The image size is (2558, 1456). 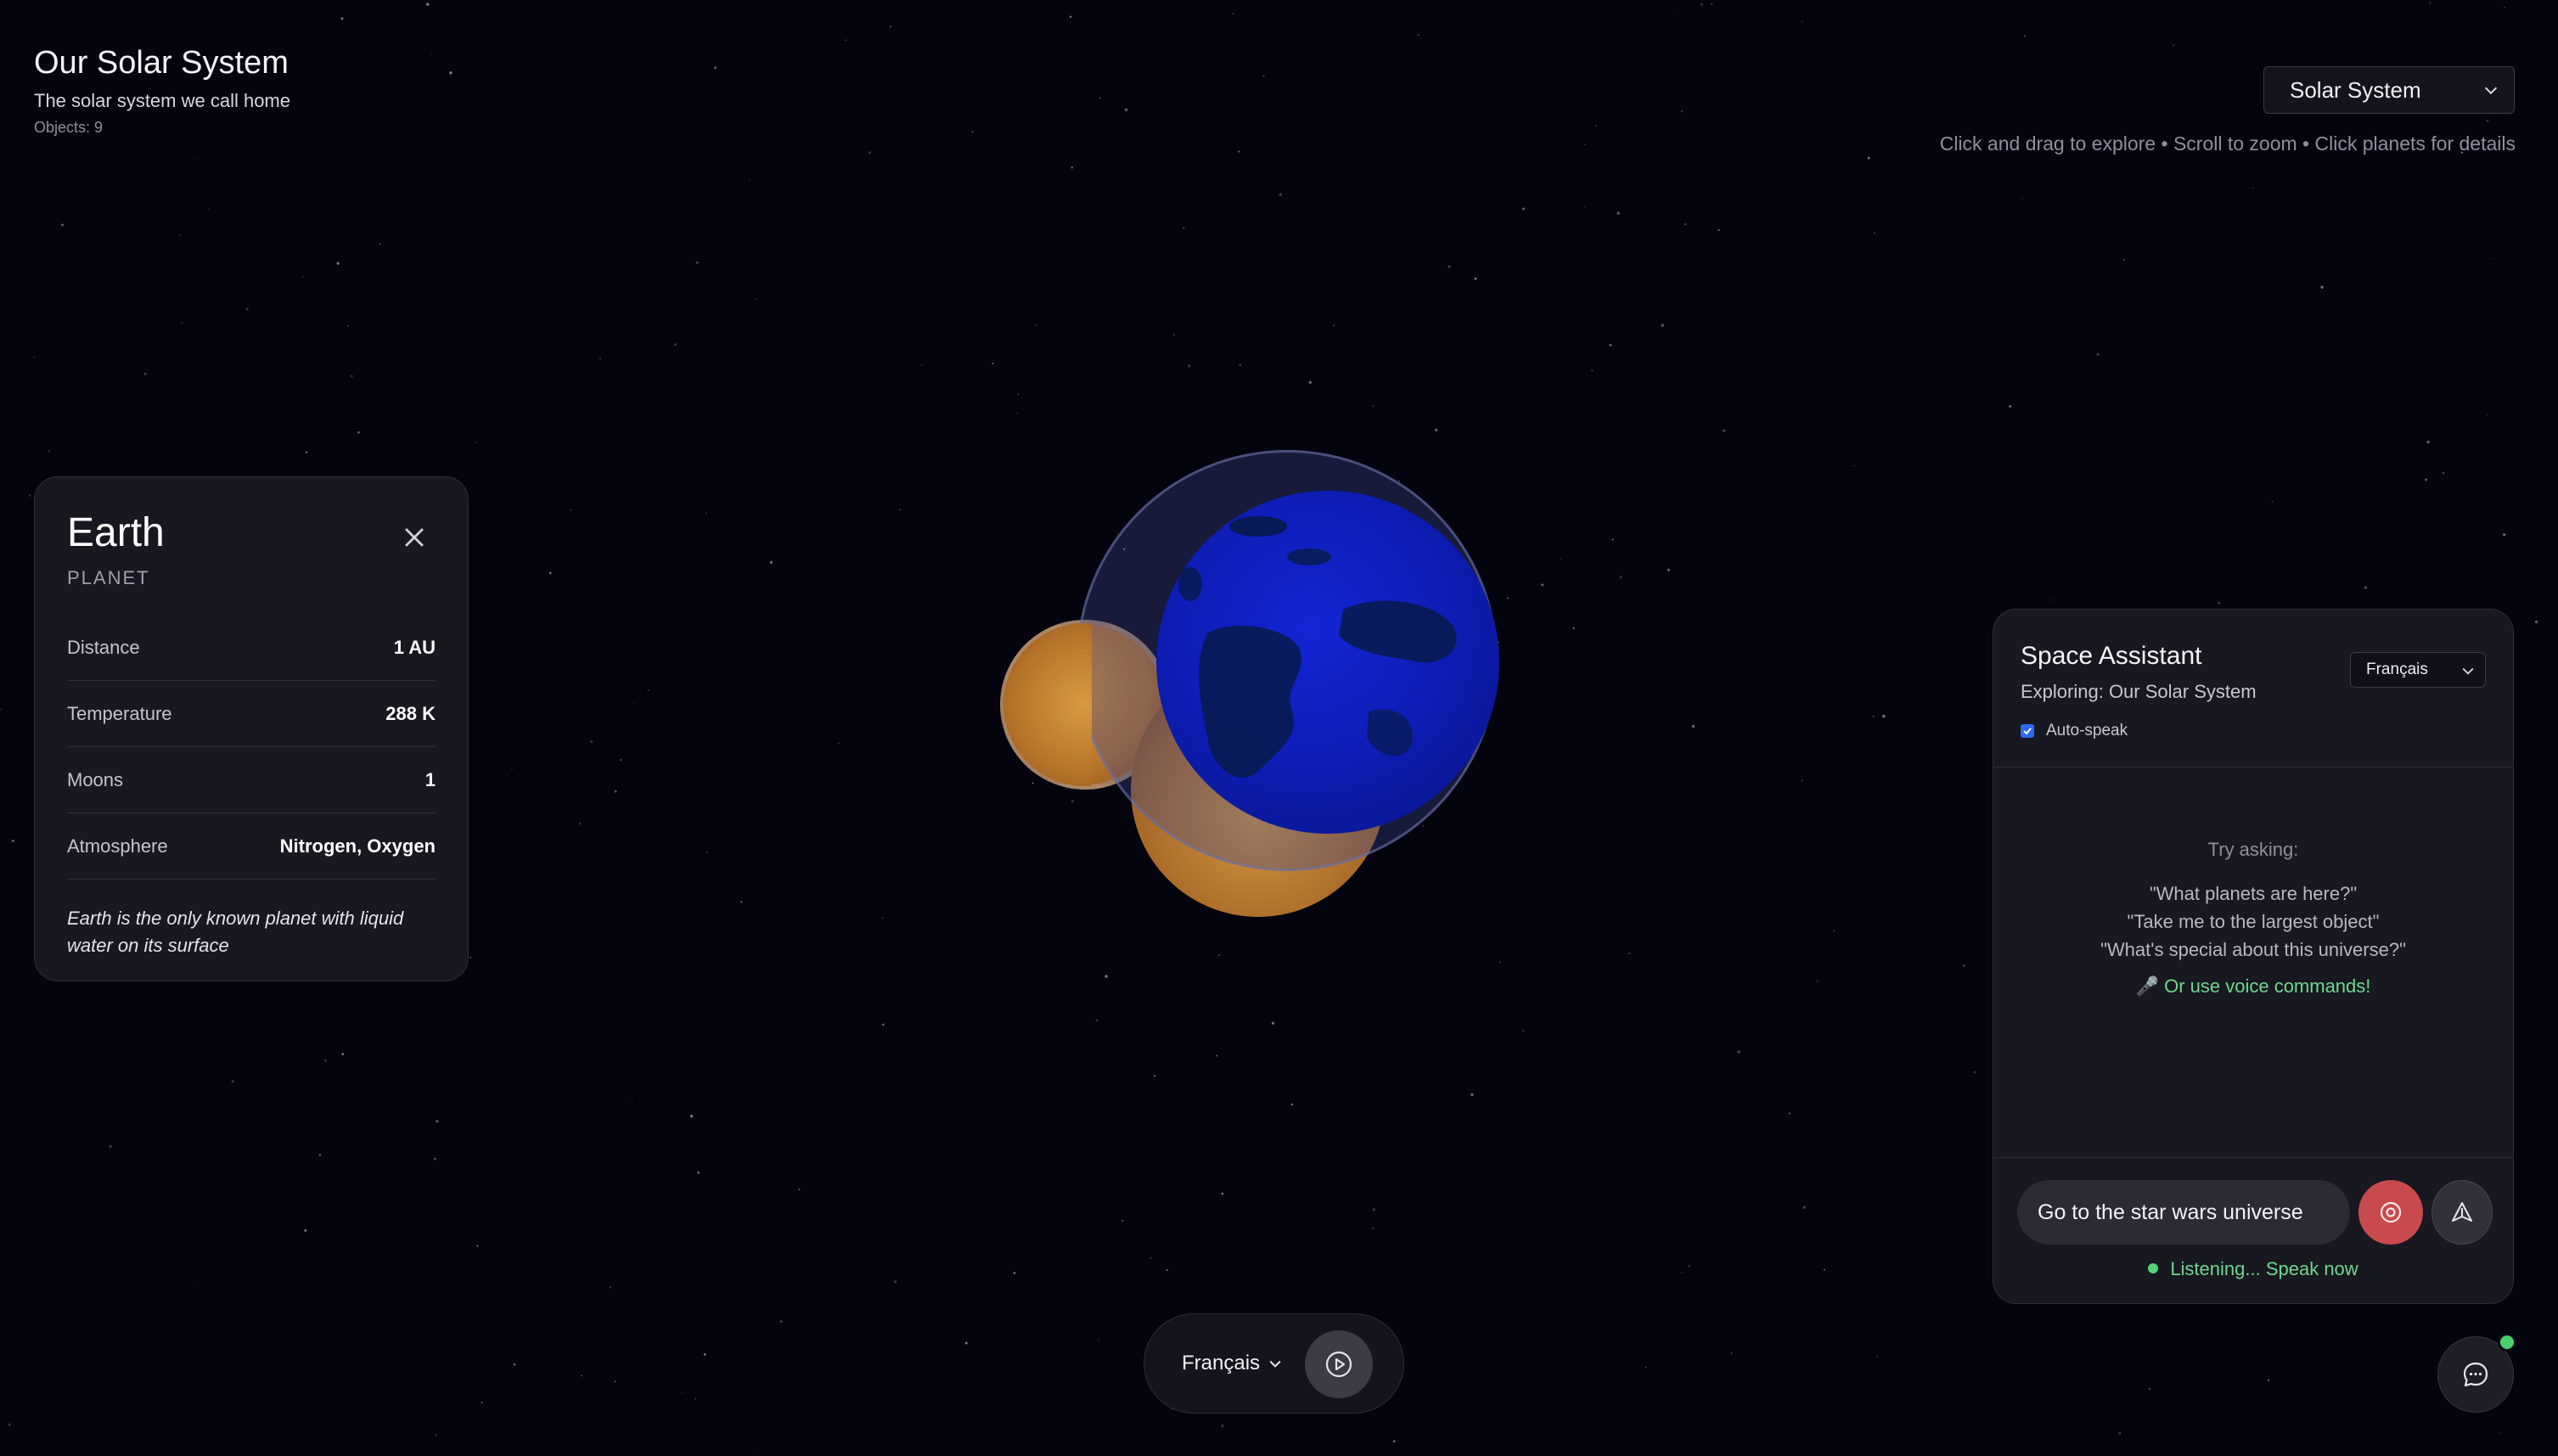 I want to click on suggestion-item: "Take me to the largest object", so click(x=2253, y=922).